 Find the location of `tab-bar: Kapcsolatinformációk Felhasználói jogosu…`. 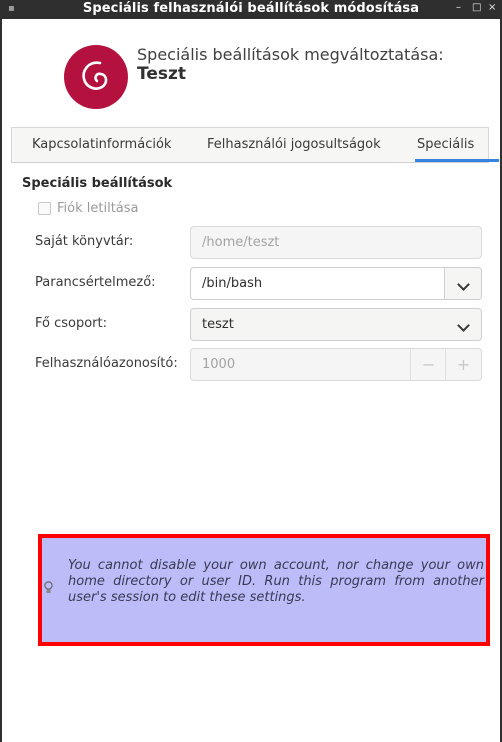

tab-bar: Kapcsolatinformációk Felhasználói jogosu… is located at coordinates (255, 145).